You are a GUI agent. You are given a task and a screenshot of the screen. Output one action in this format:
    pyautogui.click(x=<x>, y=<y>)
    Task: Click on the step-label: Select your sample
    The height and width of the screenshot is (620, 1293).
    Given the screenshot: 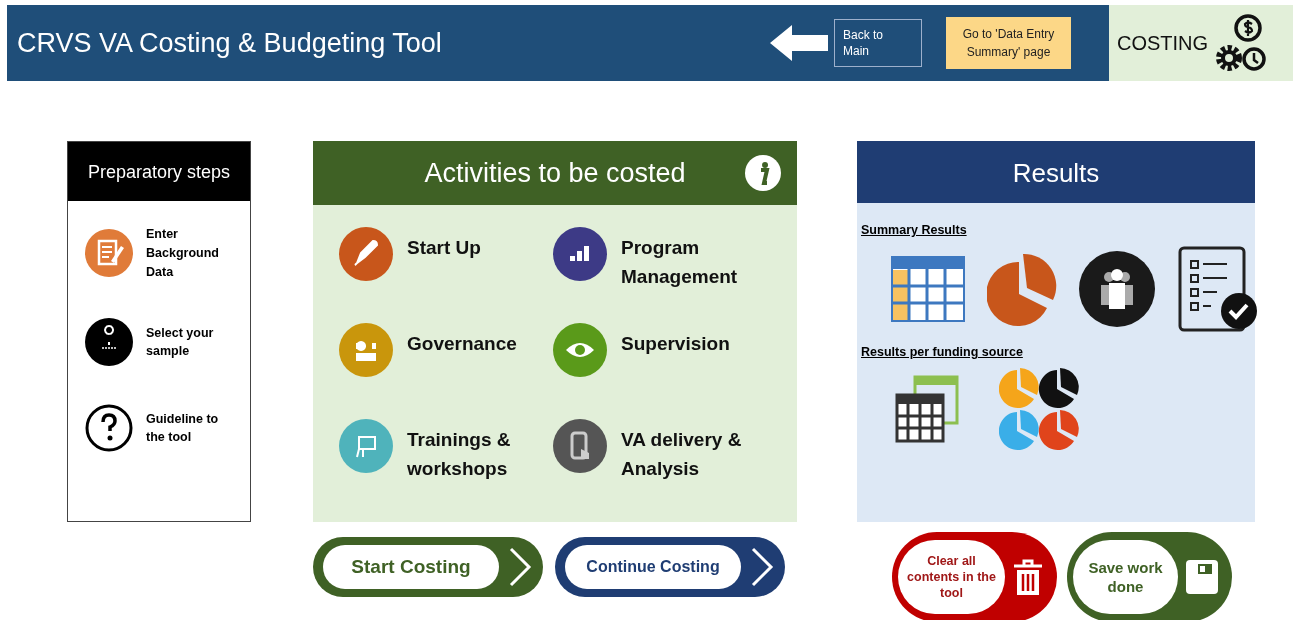 What is the action you would take?
    pyautogui.click(x=193, y=342)
    